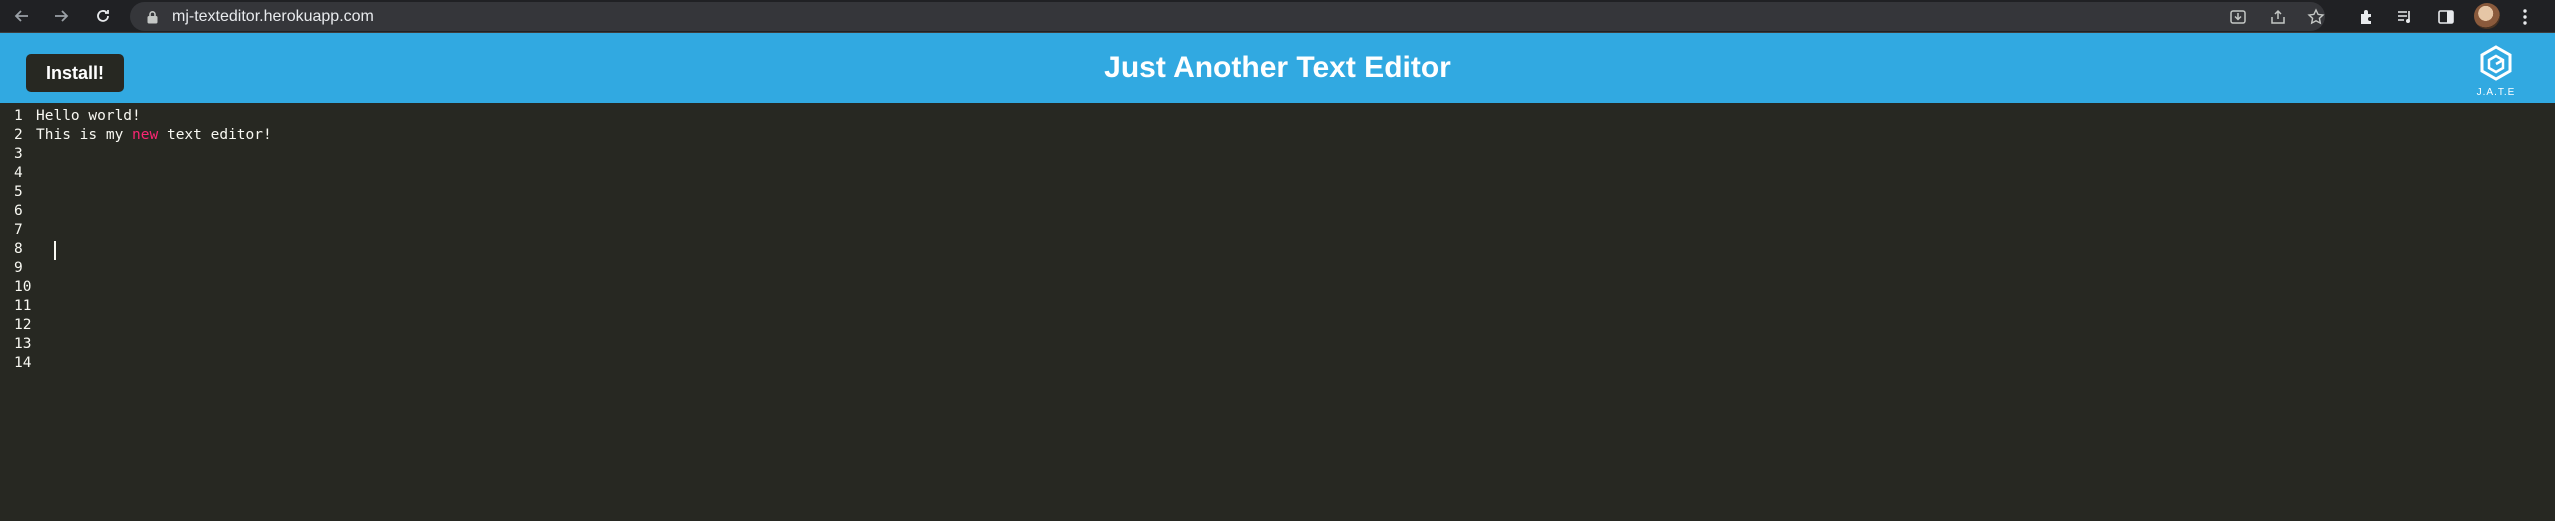  I want to click on line-number: 5, so click(18, 192).